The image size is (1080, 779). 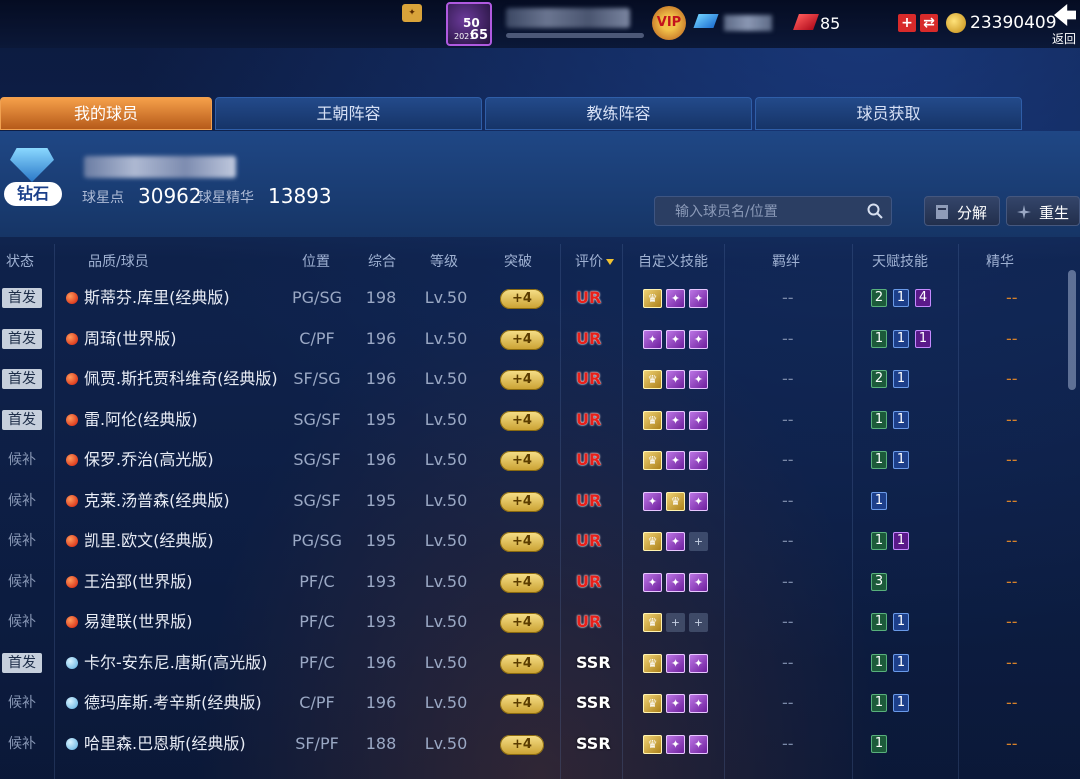 What do you see at coordinates (879, 581) in the screenshot?
I see `talent-badge: 3` at bounding box center [879, 581].